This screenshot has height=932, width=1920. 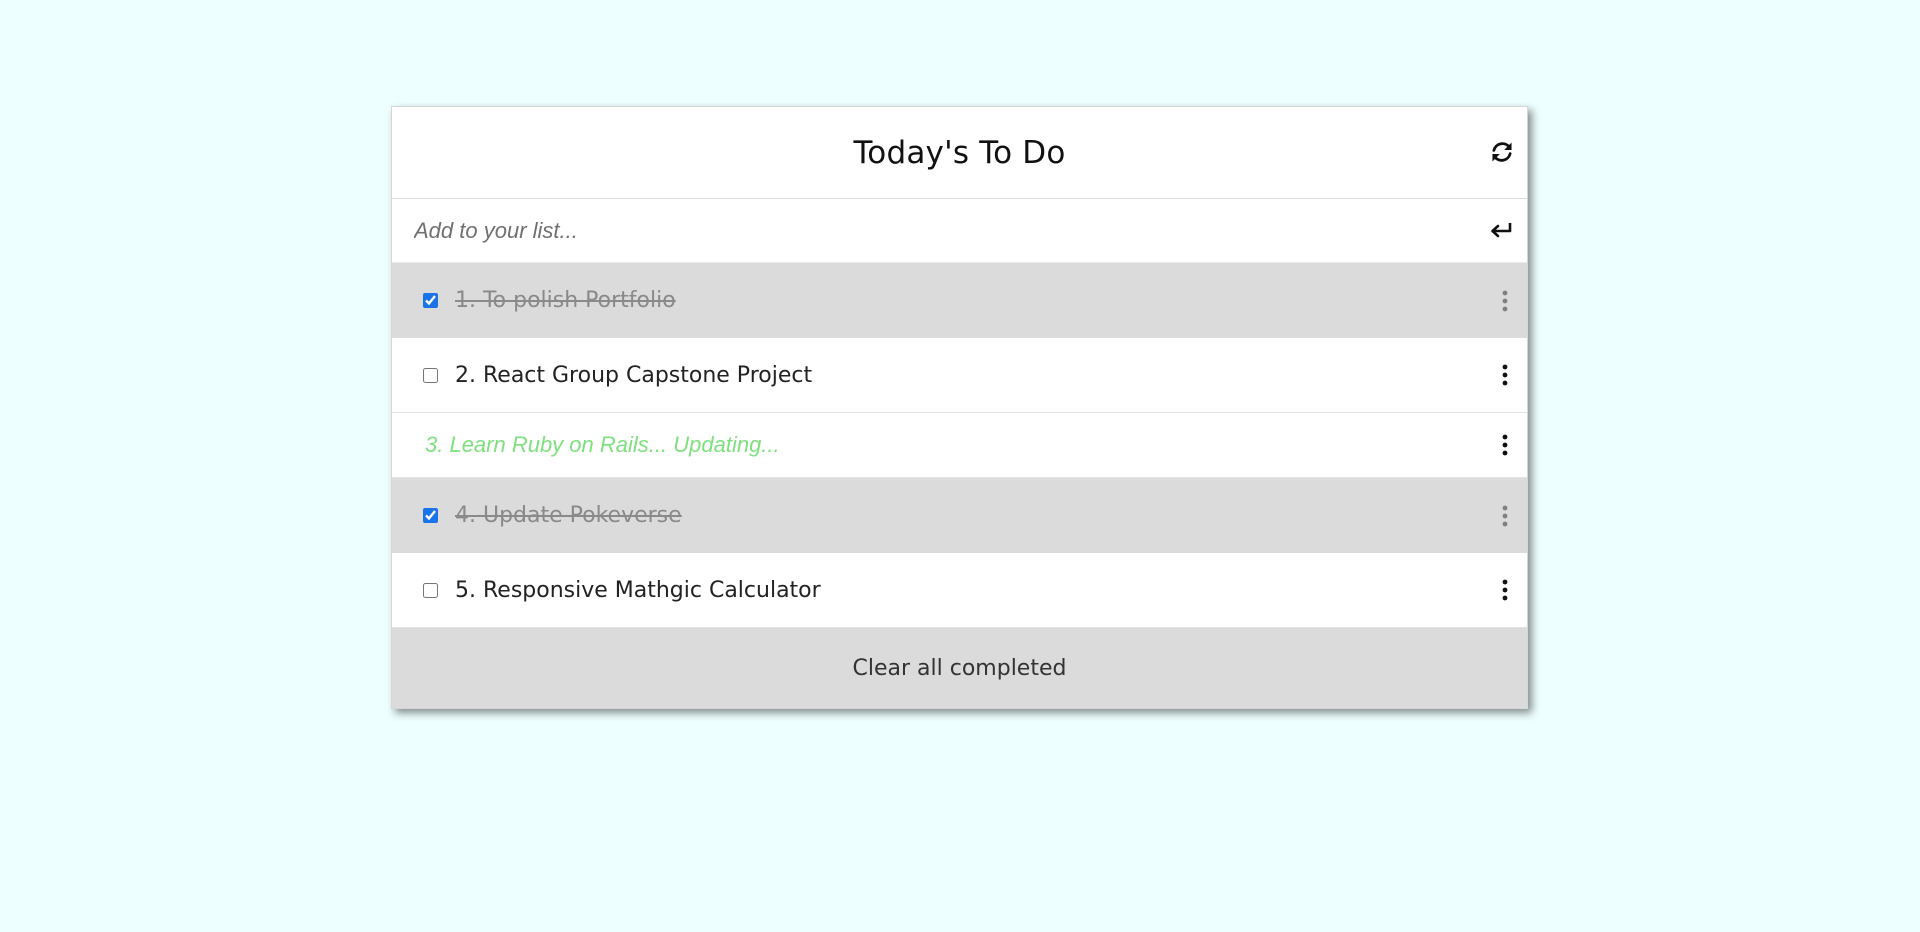 I want to click on todo-item: 2. React Group Capstone Project, so click(x=959, y=375).